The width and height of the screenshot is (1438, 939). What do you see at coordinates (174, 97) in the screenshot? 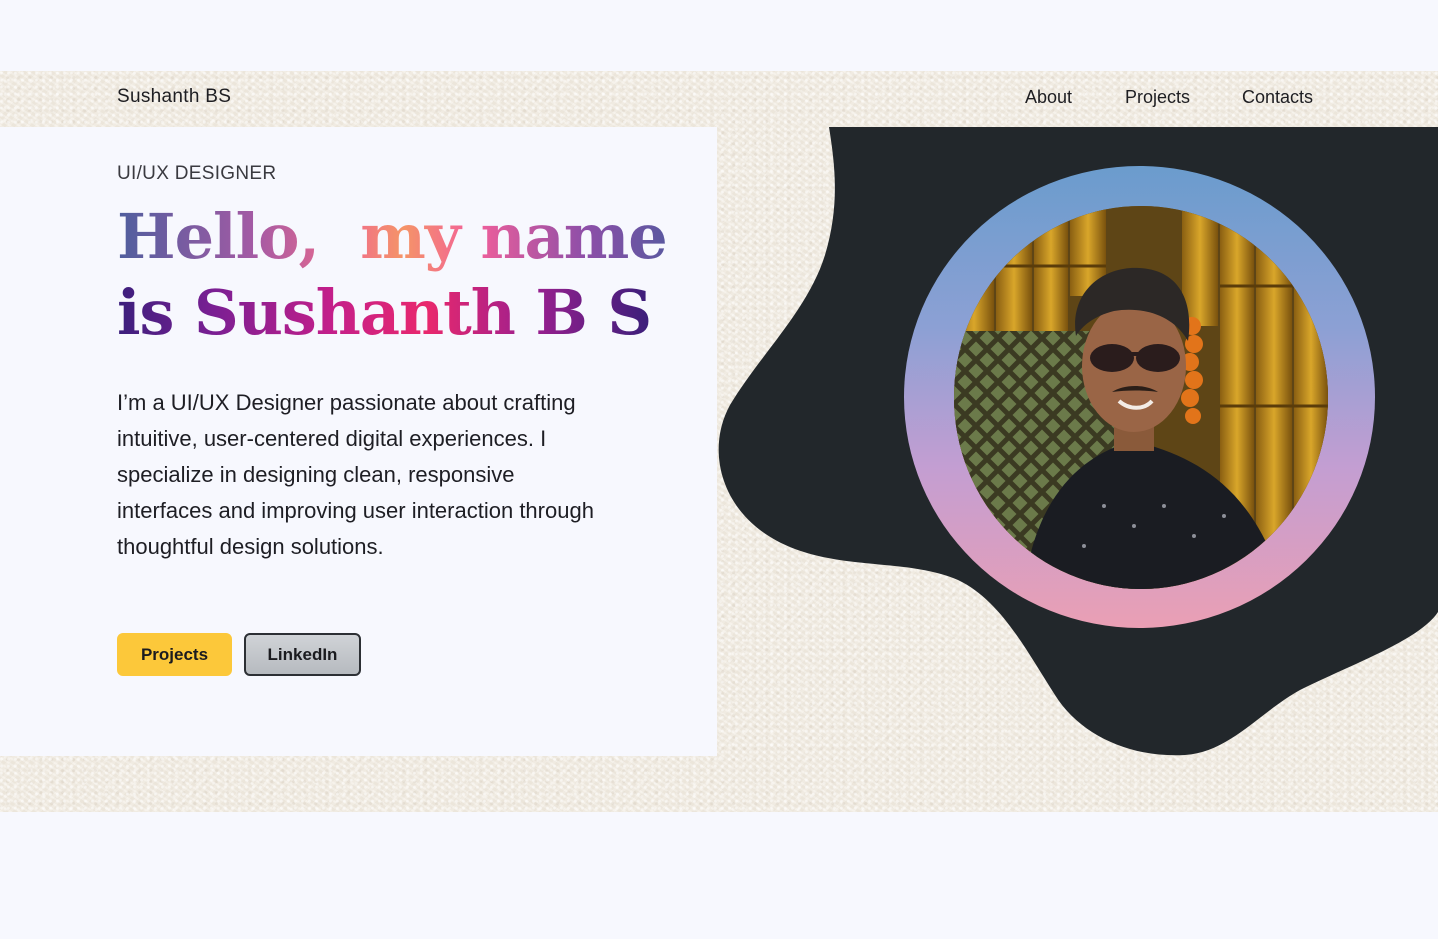
I see `brand-logo-text: Sushanth BS` at bounding box center [174, 97].